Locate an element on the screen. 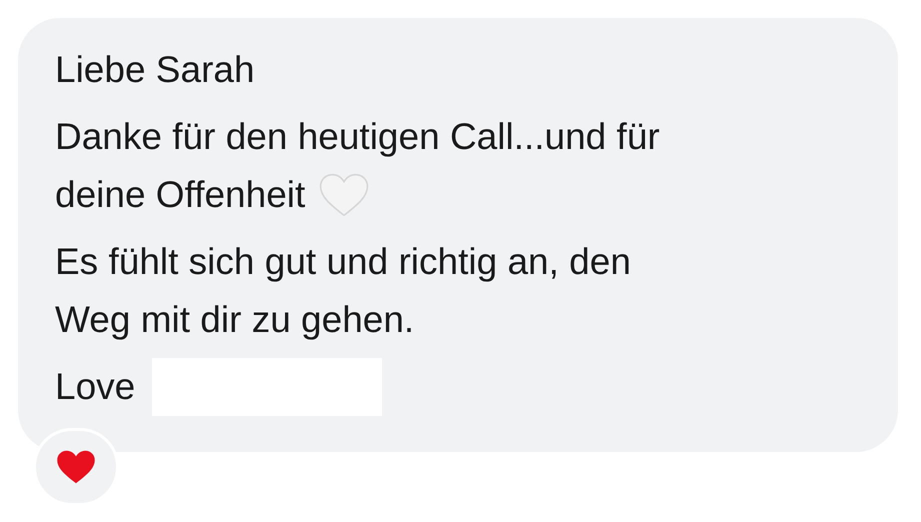 The width and height of the screenshot is (921, 522). message-text: Liebe Sarah is located at coordinates (155, 70).